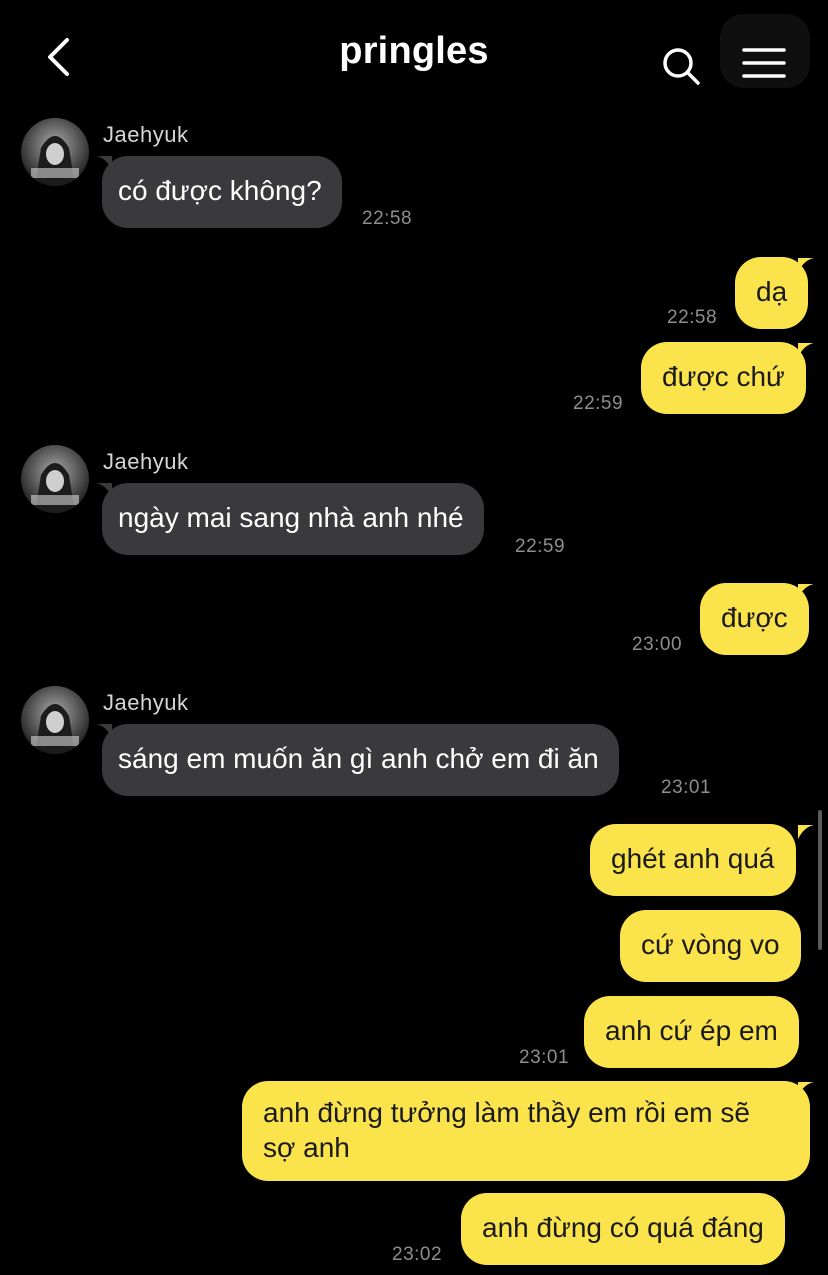 The height and width of the screenshot is (1275, 828). I want to click on message-bubble-outgoing: anh cứ ép em, so click(691, 1032).